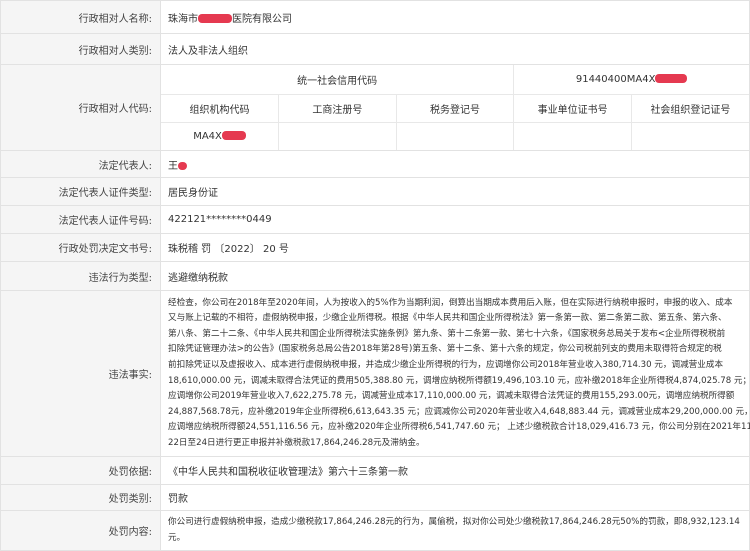  Describe the element at coordinates (455, 164) in the screenshot. I see `value-legal-rep: 王` at that location.